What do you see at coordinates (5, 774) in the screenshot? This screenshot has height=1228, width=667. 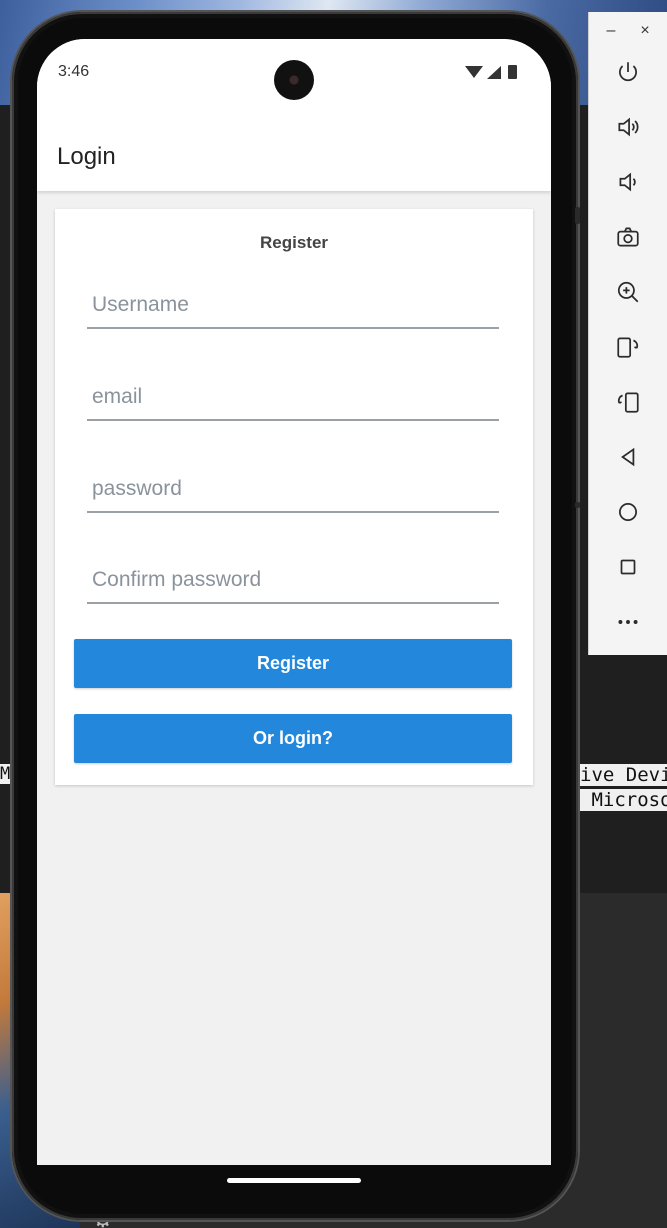 I see `ide-text-fragment: M` at bounding box center [5, 774].